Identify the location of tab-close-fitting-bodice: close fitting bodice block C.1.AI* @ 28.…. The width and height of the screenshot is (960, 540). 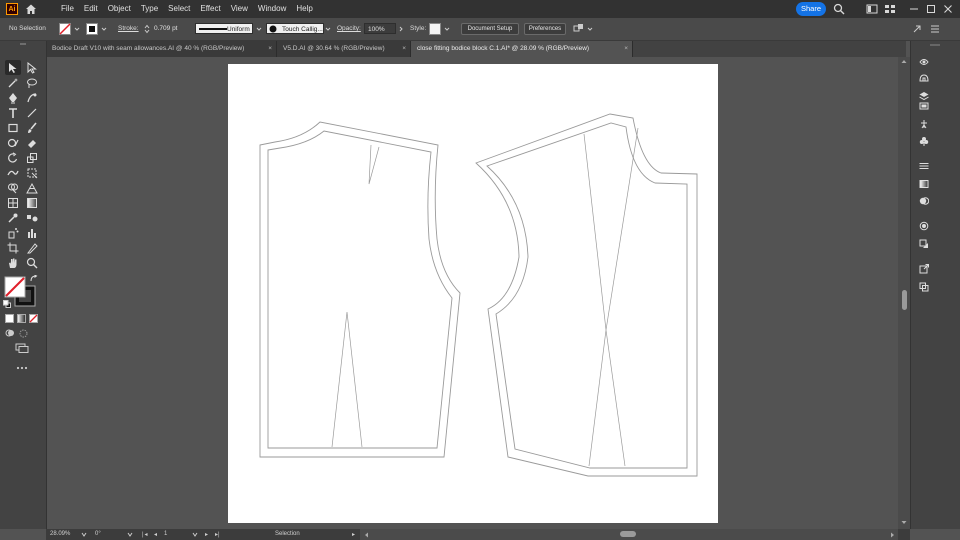
(522, 49).